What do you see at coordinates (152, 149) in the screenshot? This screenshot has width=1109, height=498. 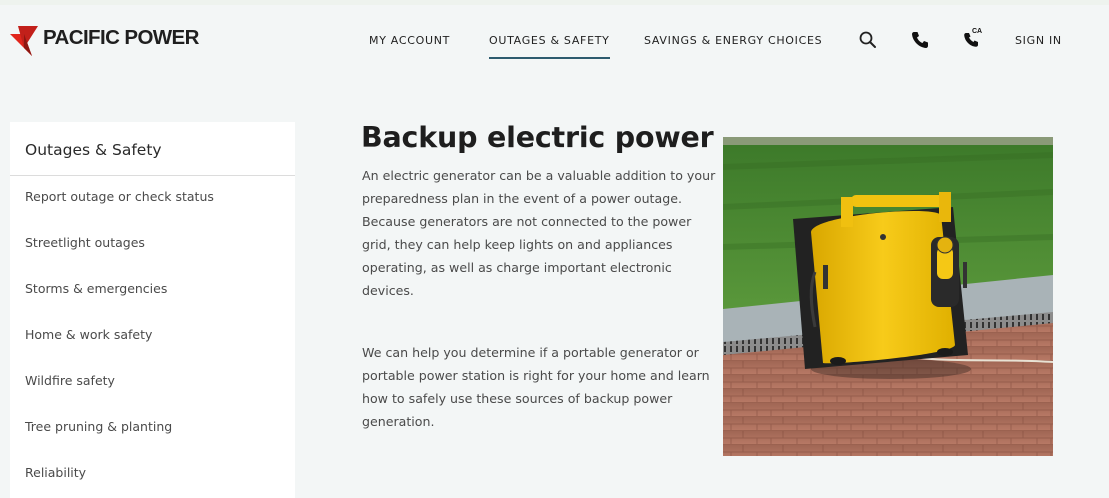 I see `sidebar-title: Outages & Safety` at bounding box center [152, 149].